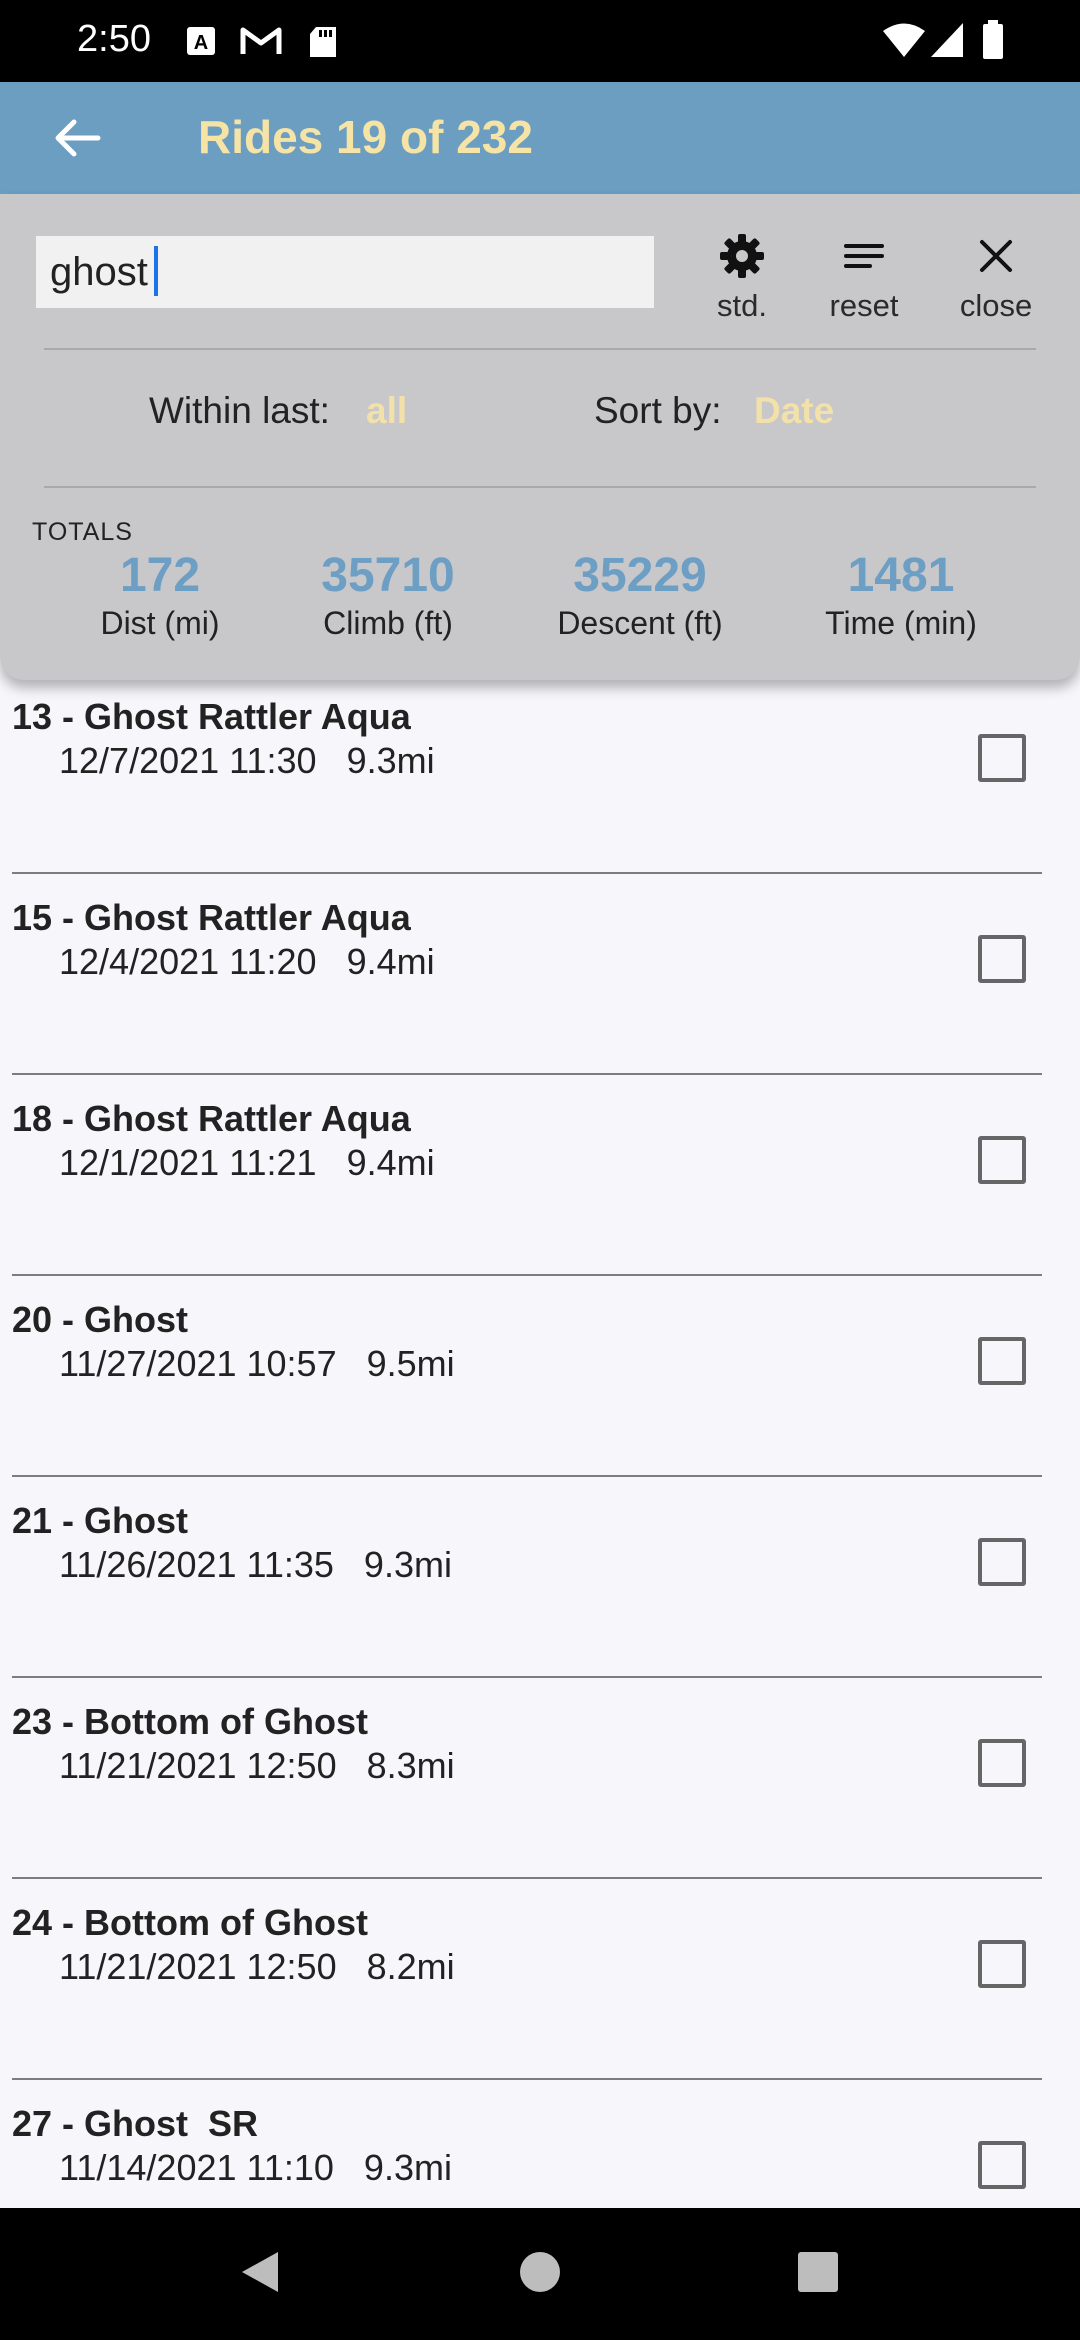 This screenshot has width=1080, height=2340. I want to click on ride-details: 12/7/2021 11:30 9.3mi, so click(247, 760).